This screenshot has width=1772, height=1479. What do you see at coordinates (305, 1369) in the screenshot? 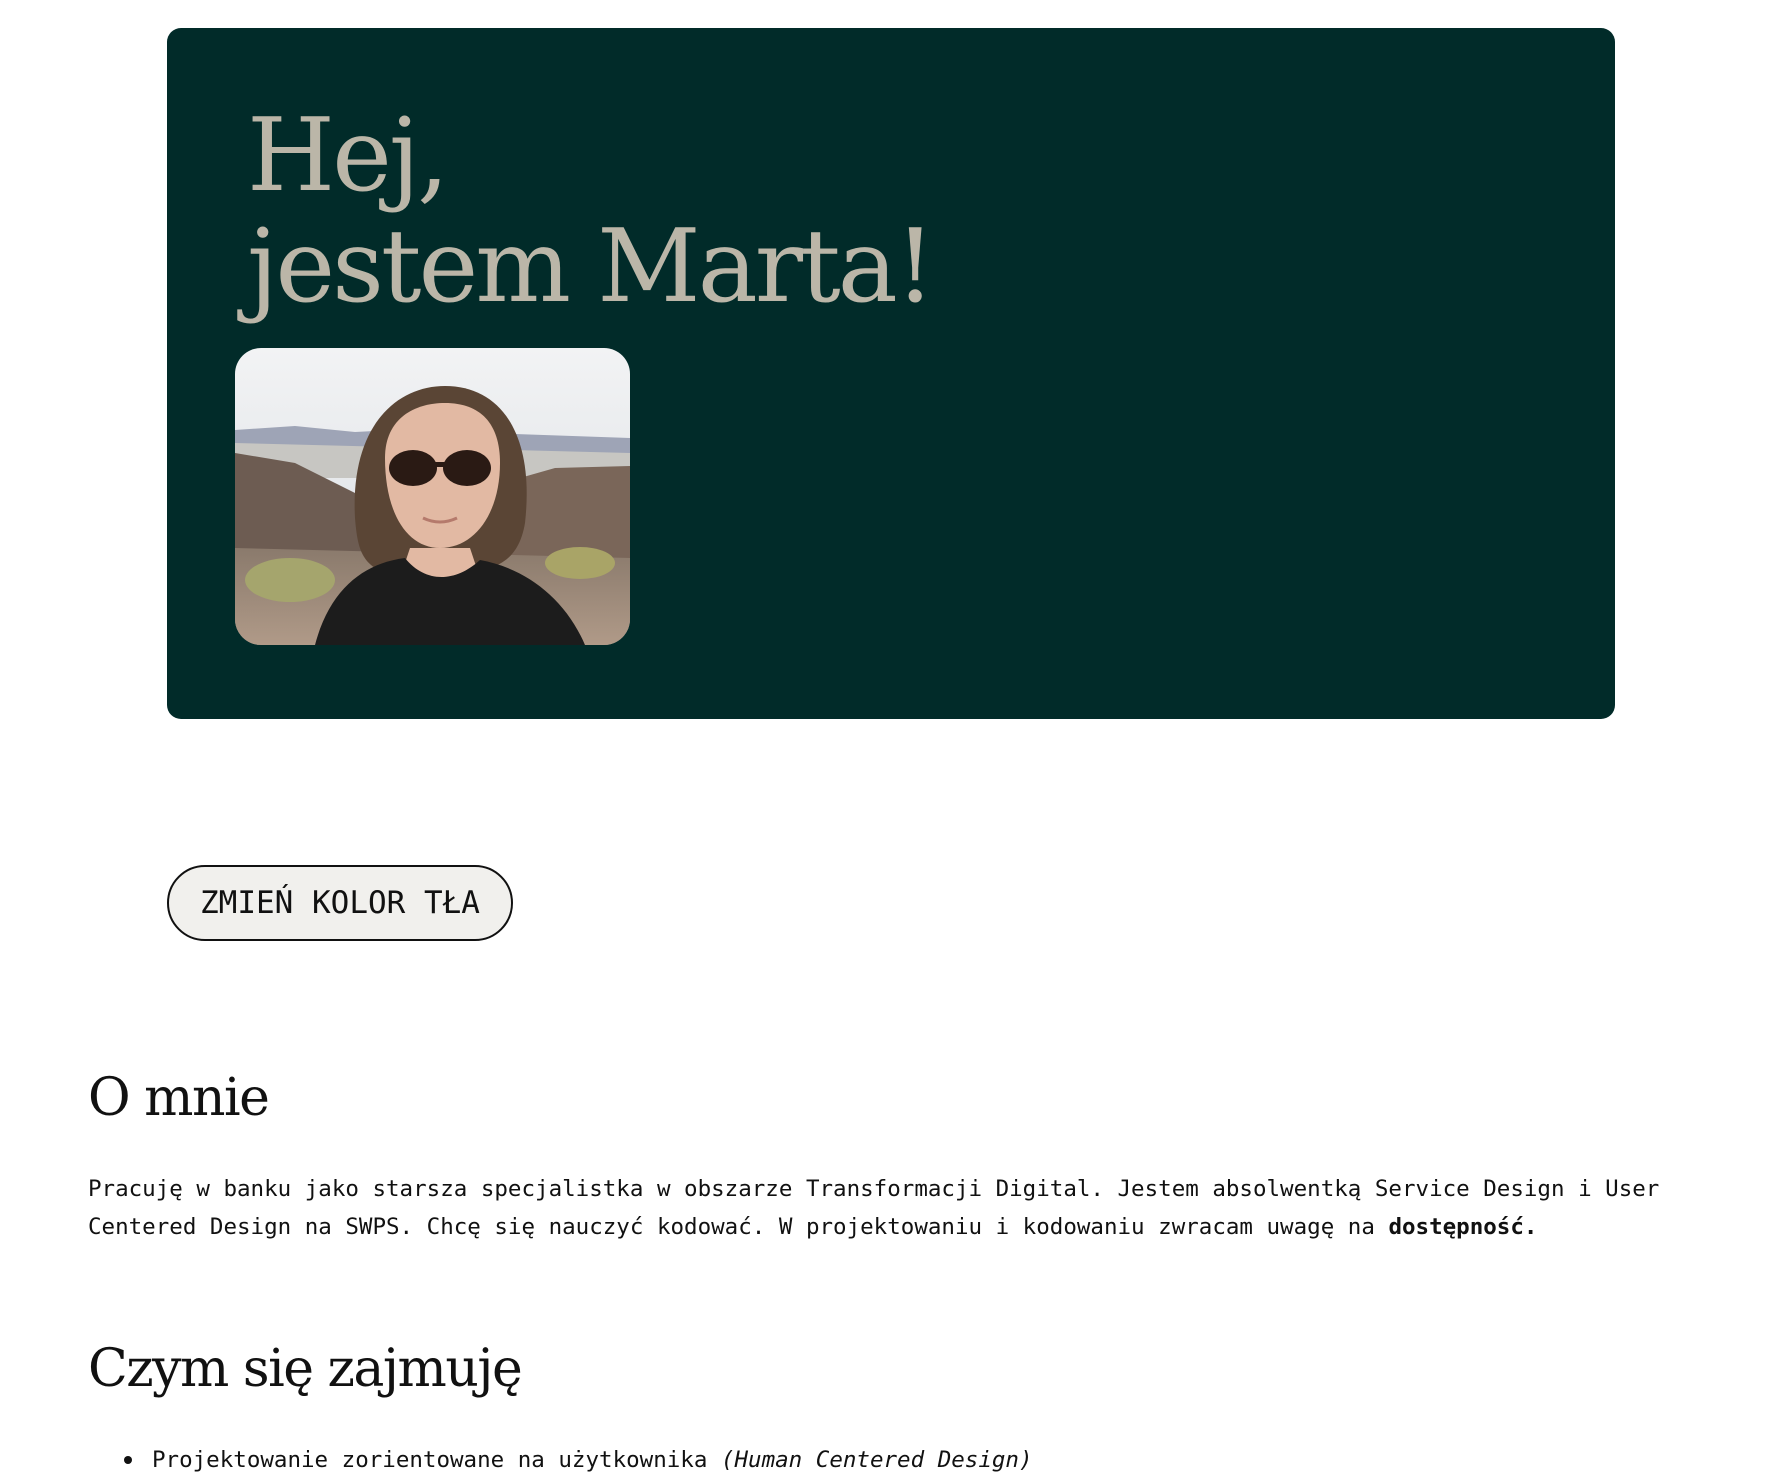
I see `work-heading: Czym się zajmuję` at bounding box center [305, 1369].